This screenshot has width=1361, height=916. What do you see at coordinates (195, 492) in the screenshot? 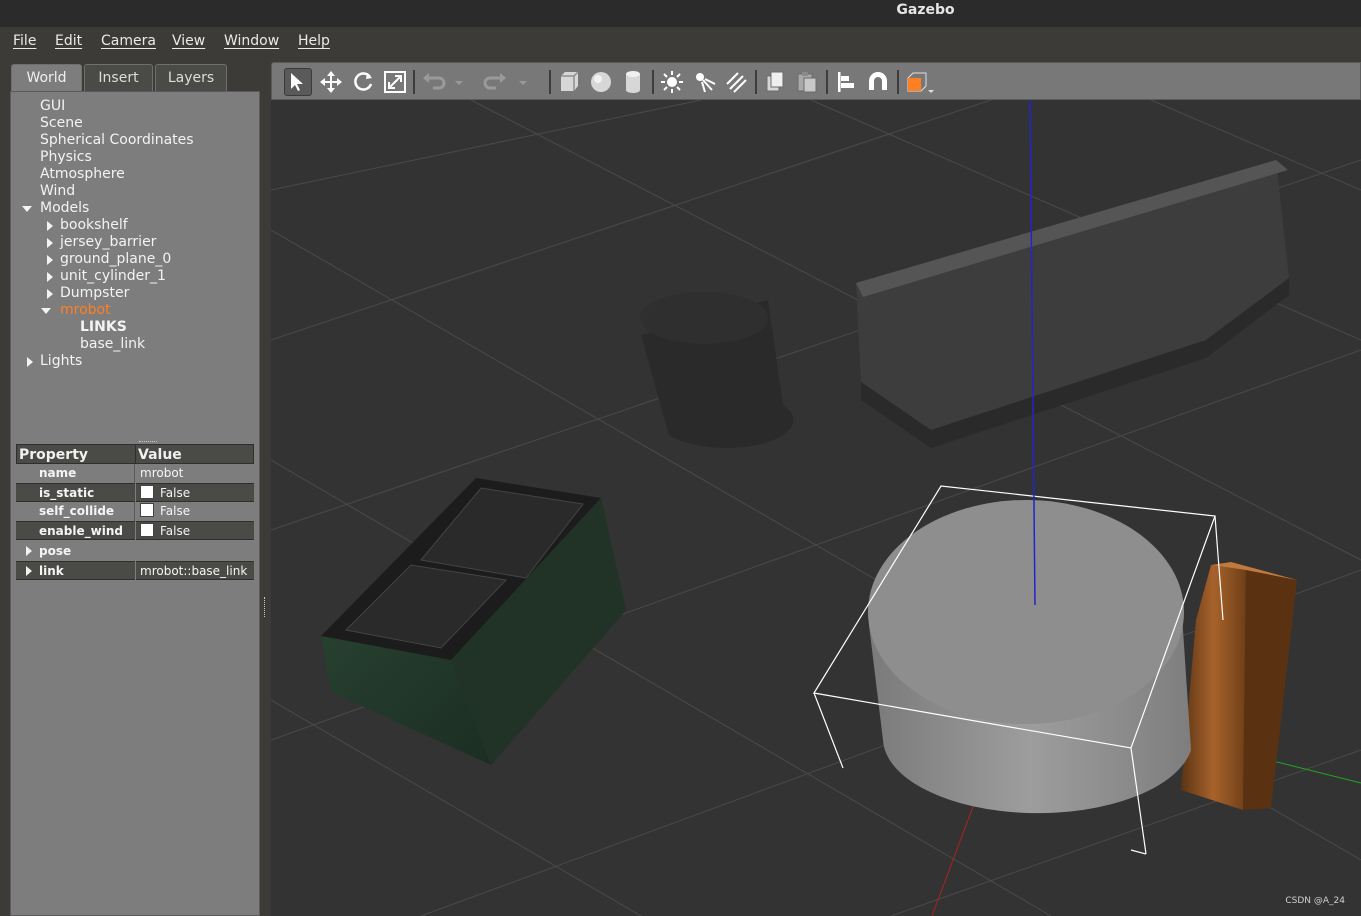
I see `prop-is-static-value: False` at bounding box center [195, 492].